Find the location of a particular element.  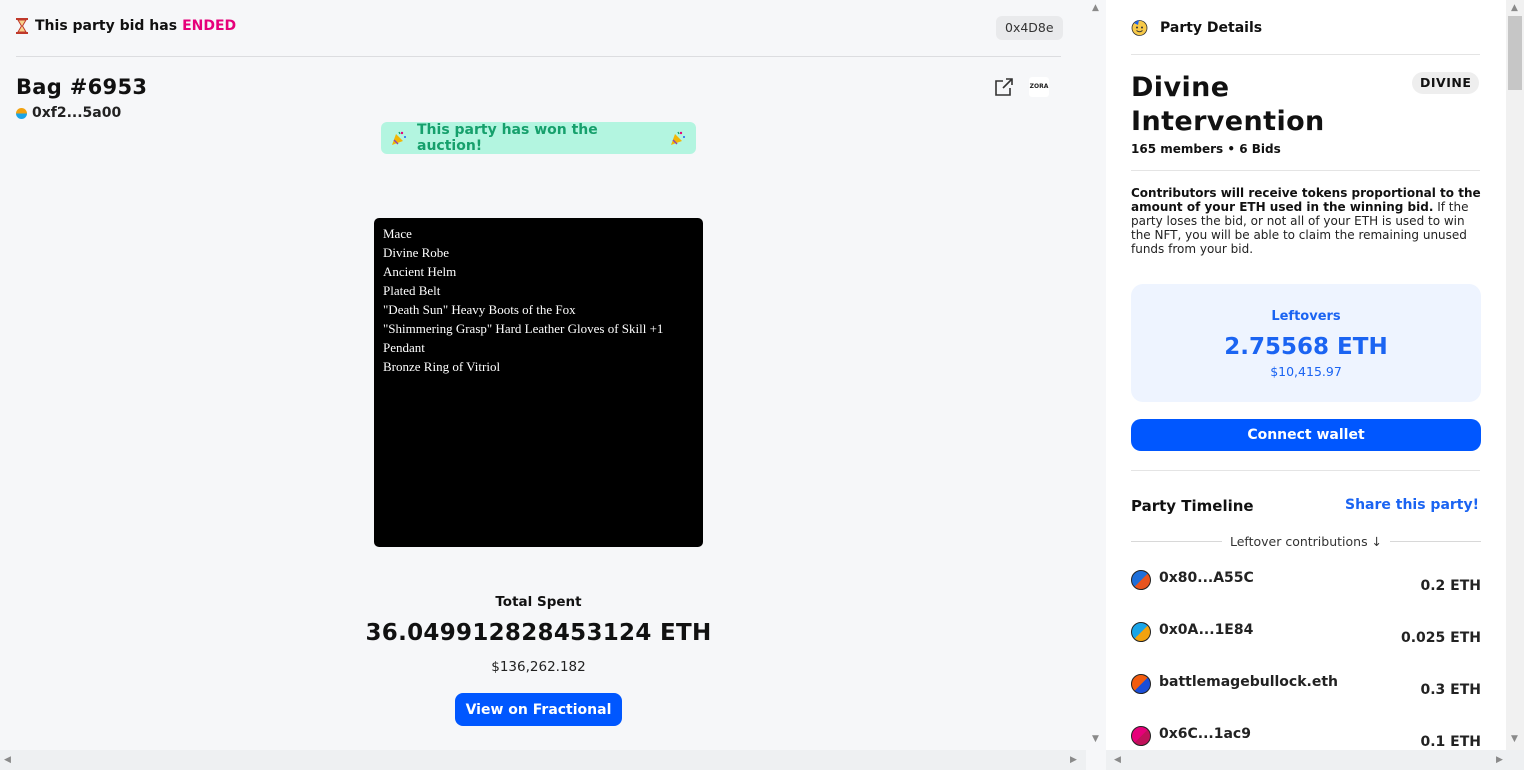

contribution-row: 0x6C...1ac9 0.1 ETH is located at coordinates (1306, 734).